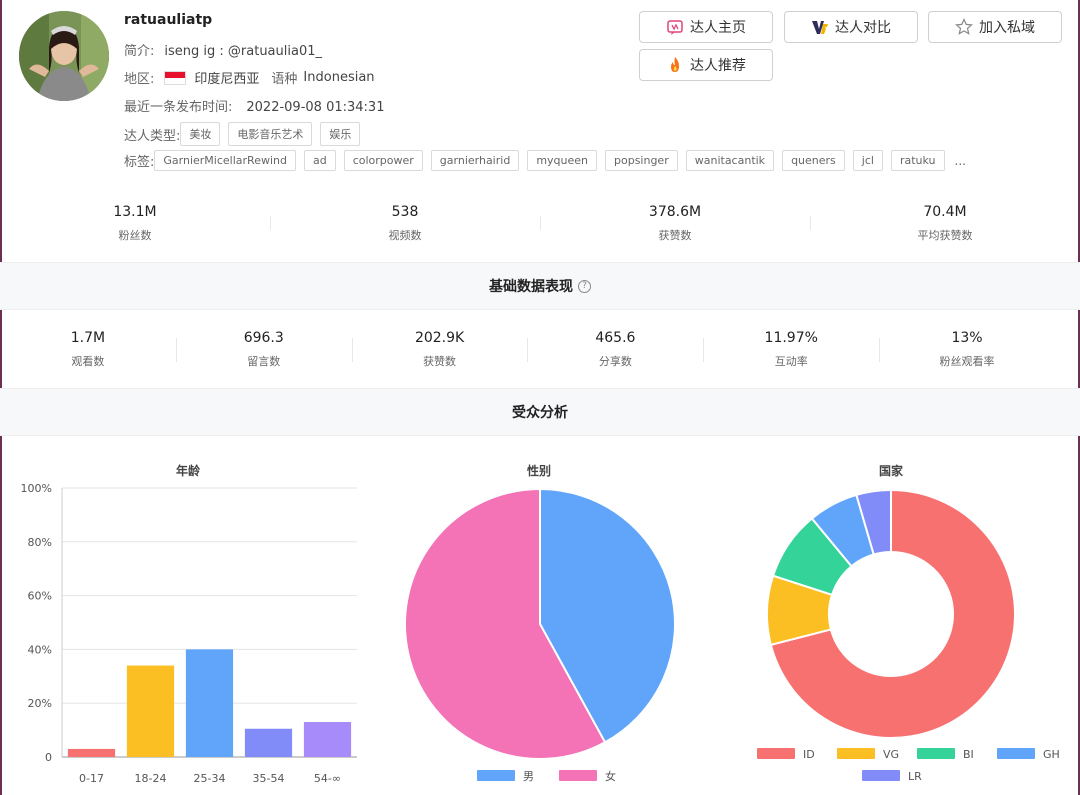  I want to click on section-title: 基础数据表现, so click(531, 287).